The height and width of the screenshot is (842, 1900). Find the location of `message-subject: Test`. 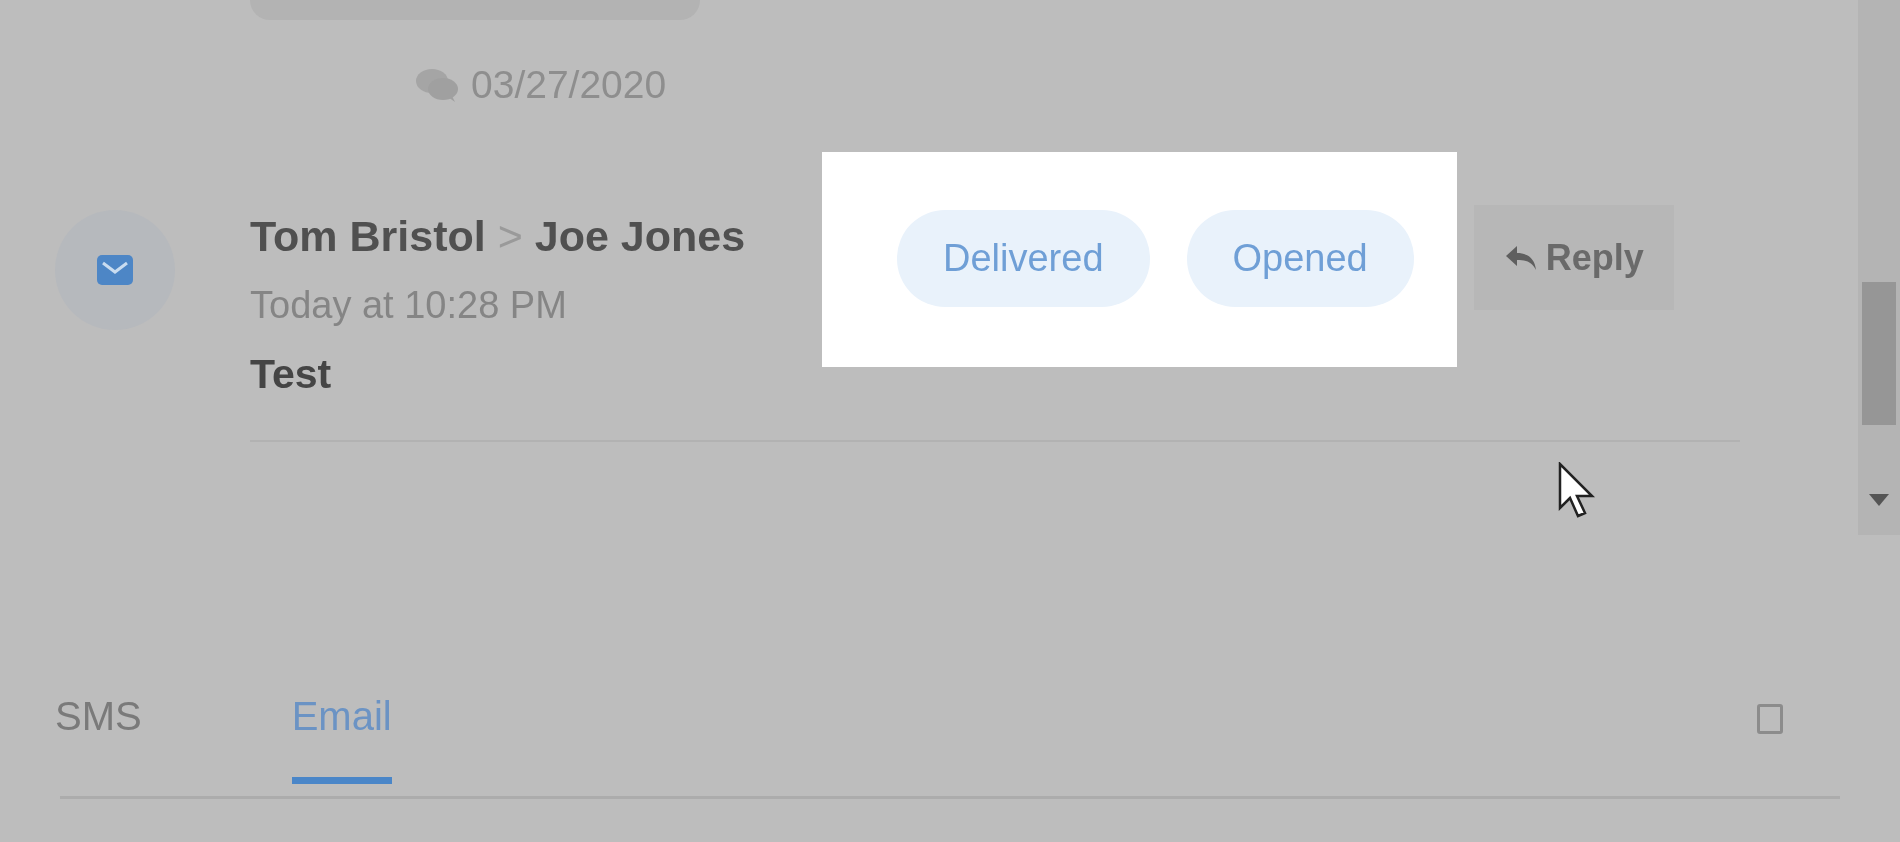

message-subject: Test is located at coordinates (291, 374).